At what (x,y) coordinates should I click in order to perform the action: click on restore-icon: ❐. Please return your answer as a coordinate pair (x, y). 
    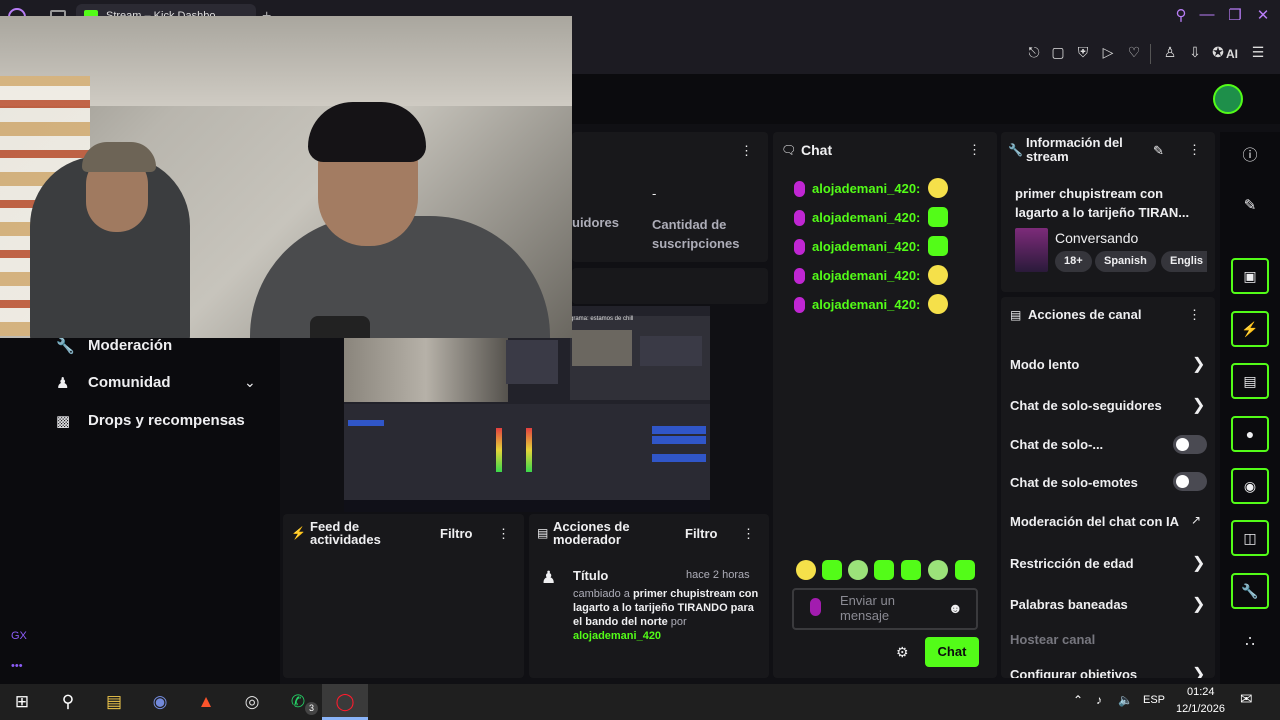
    Looking at the image, I should click on (1235, 17).